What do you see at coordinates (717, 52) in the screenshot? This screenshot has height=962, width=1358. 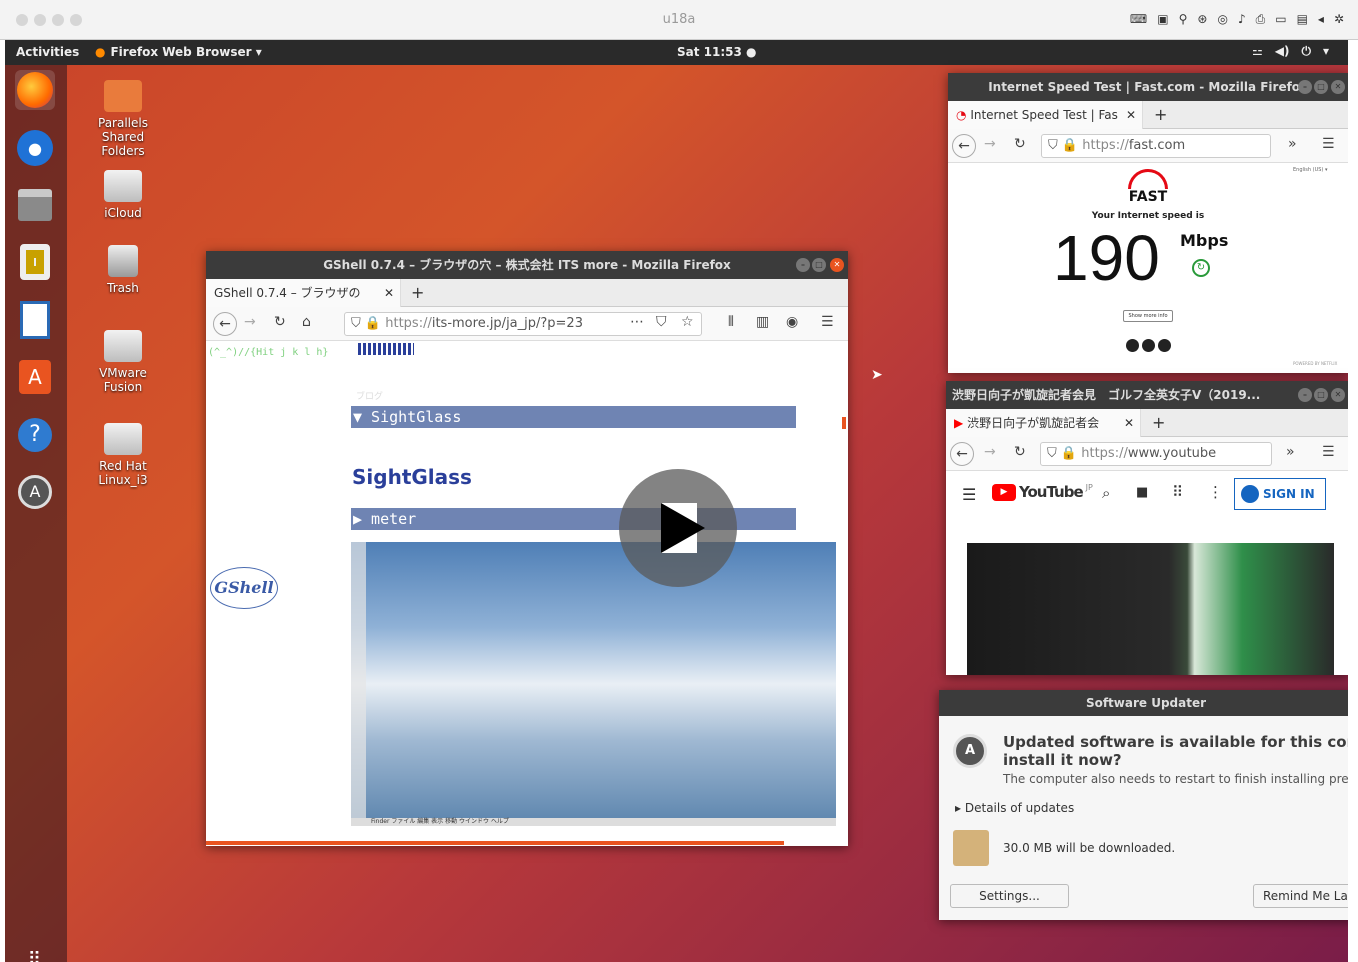 I see `clock: Sat 11:53 ●` at bounding box center [717, 52].